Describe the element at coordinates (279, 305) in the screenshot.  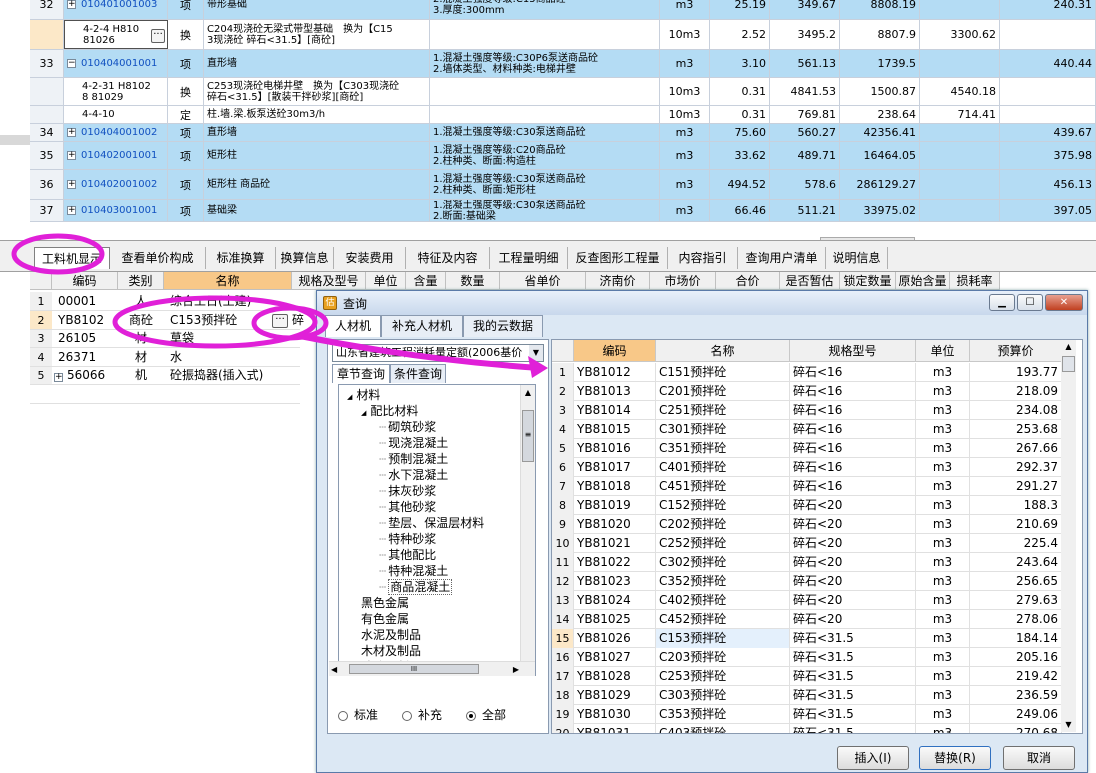
I see `annotation-overlay` at that location.